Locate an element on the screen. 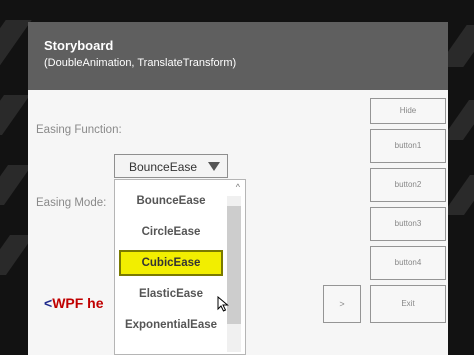  wpf-overlay-text: <WPF he is located at coordinates (74, 303).